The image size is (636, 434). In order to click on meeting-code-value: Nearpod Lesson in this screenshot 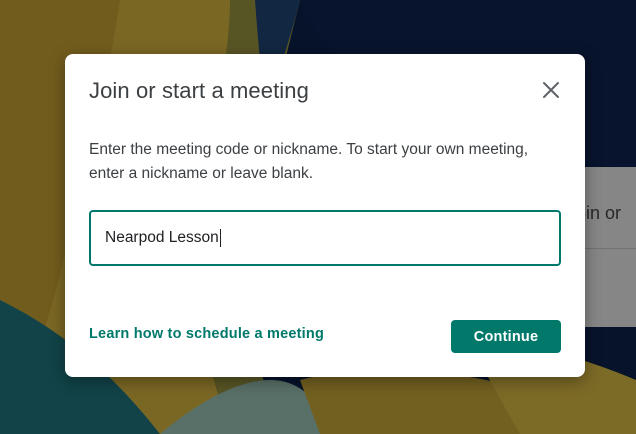, I will do `click(162, 237)`.